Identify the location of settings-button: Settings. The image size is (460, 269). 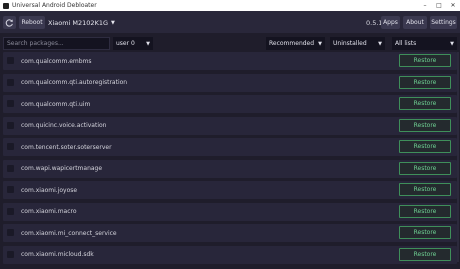
(443, 22).